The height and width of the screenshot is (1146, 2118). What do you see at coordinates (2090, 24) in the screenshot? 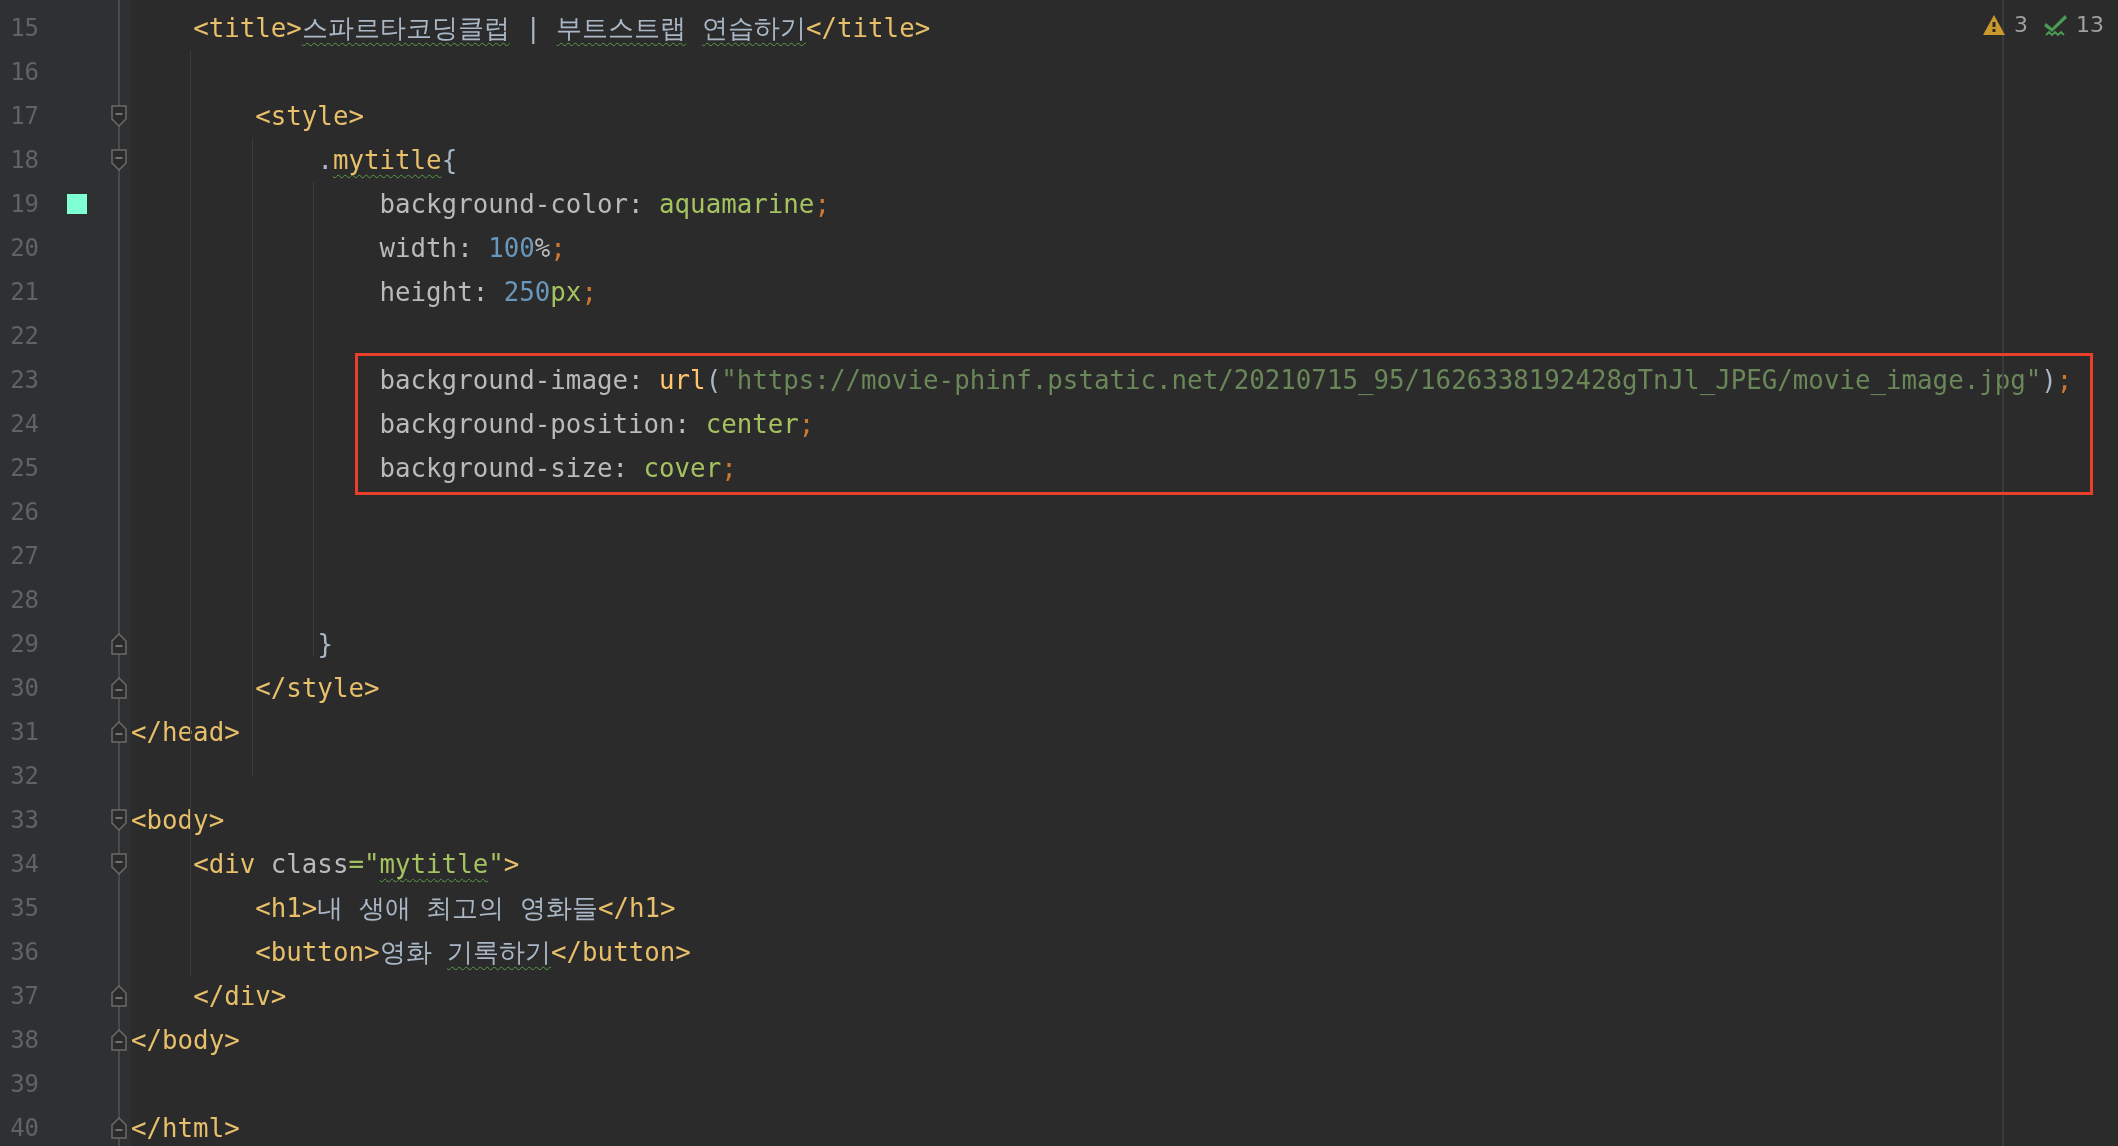
I see `passed-count: 13` at bounding box center [2090, 24].